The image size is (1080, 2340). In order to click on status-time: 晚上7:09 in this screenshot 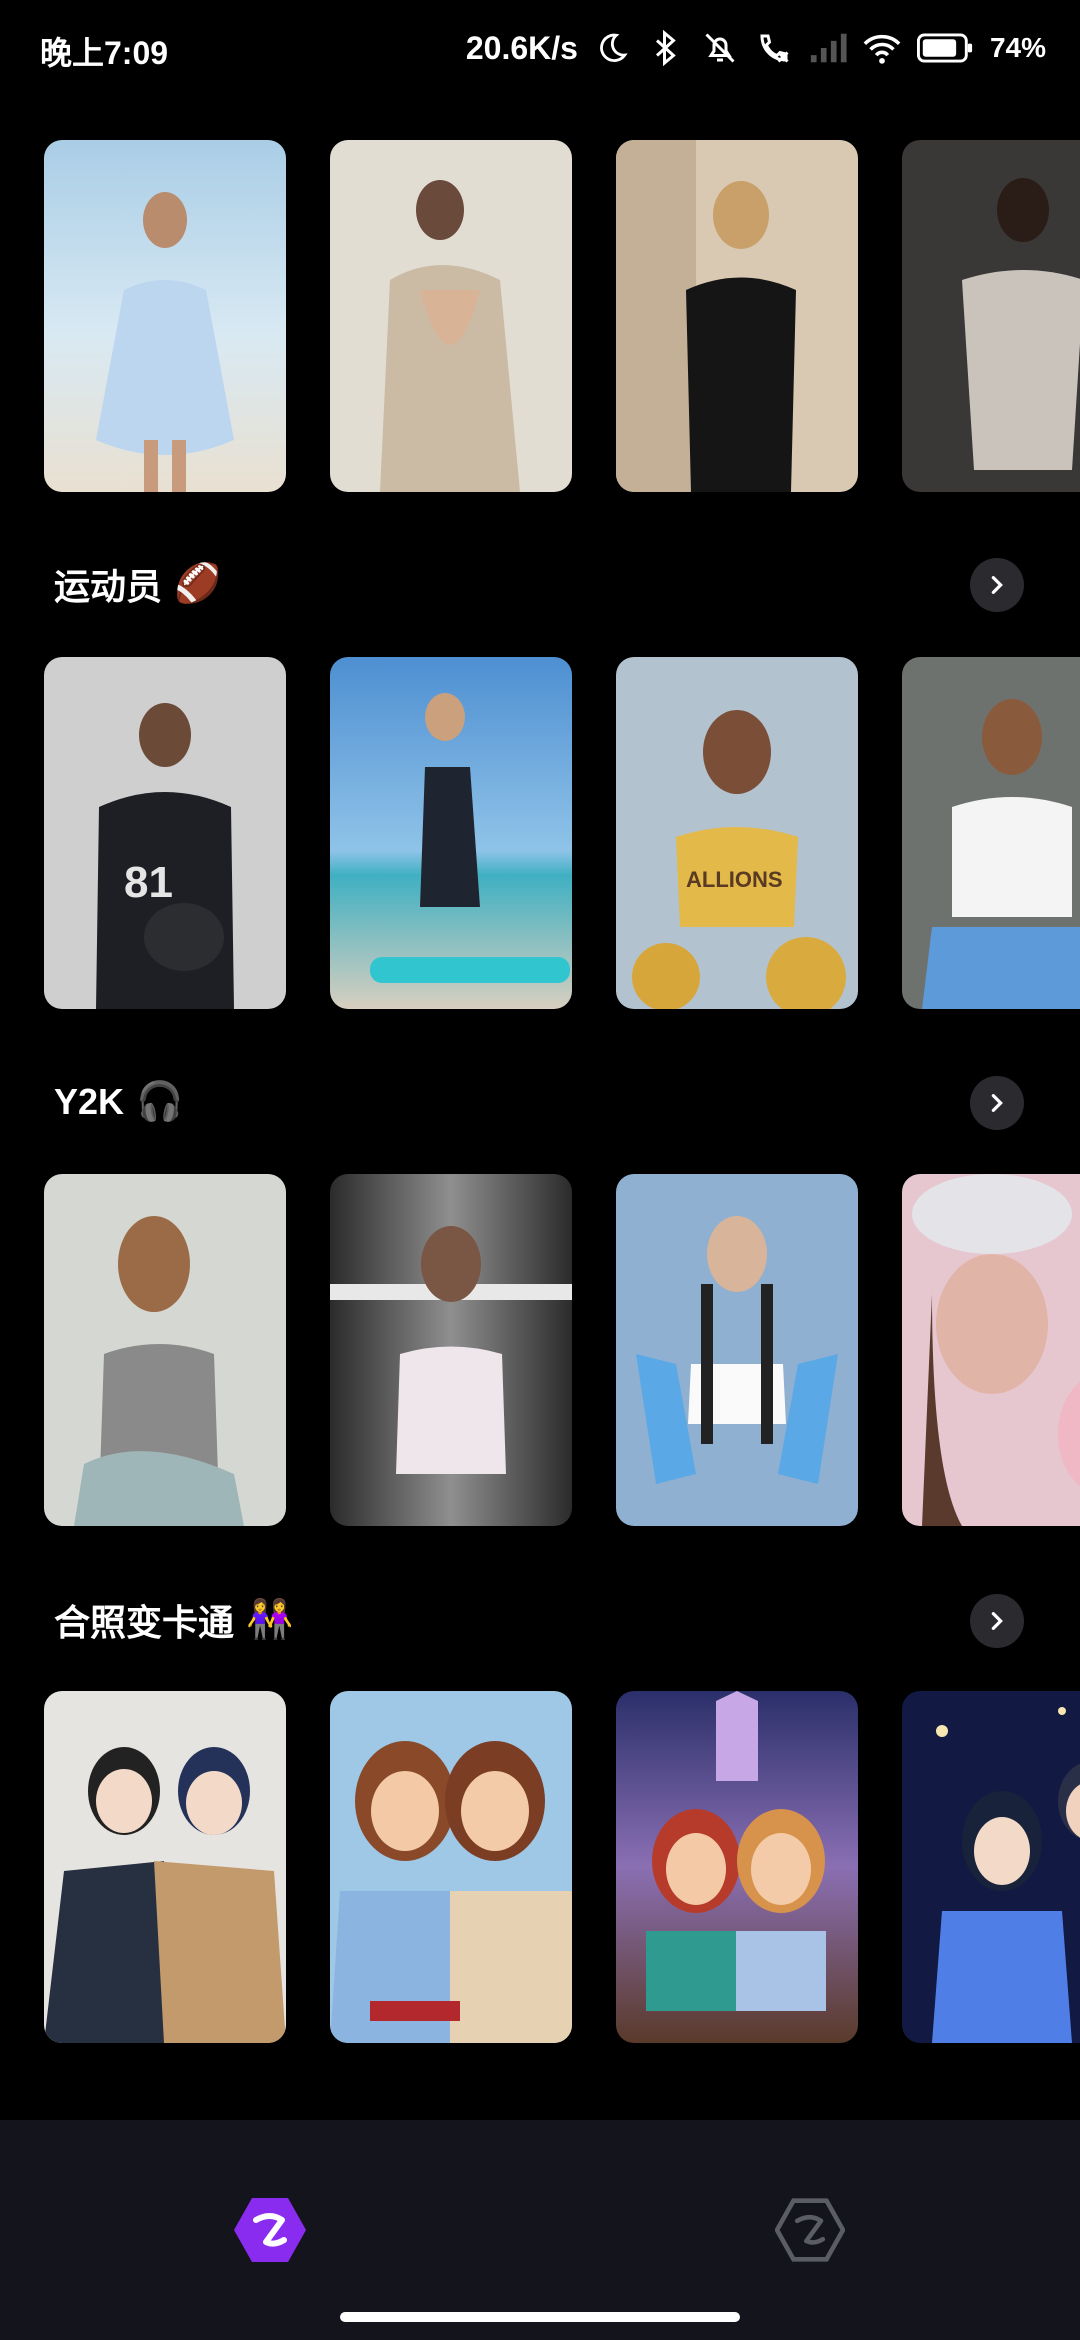, I will do `click(104, 53)`.